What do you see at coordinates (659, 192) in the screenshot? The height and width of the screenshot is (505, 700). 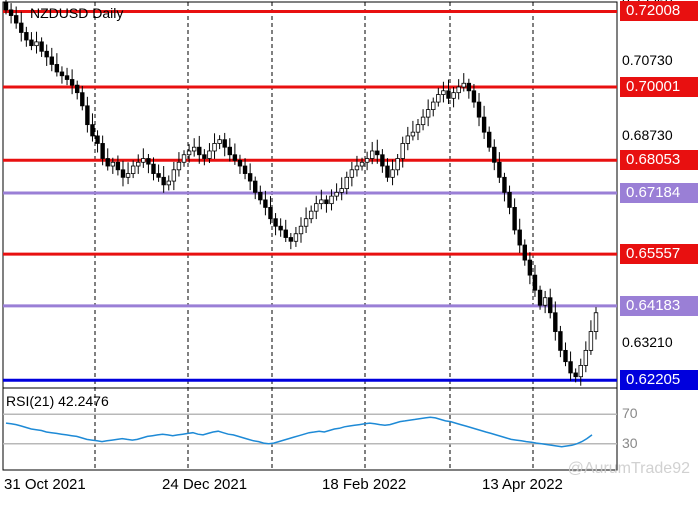 I see `level-price-badge: 0.67184` at bounding box center [659, 192].